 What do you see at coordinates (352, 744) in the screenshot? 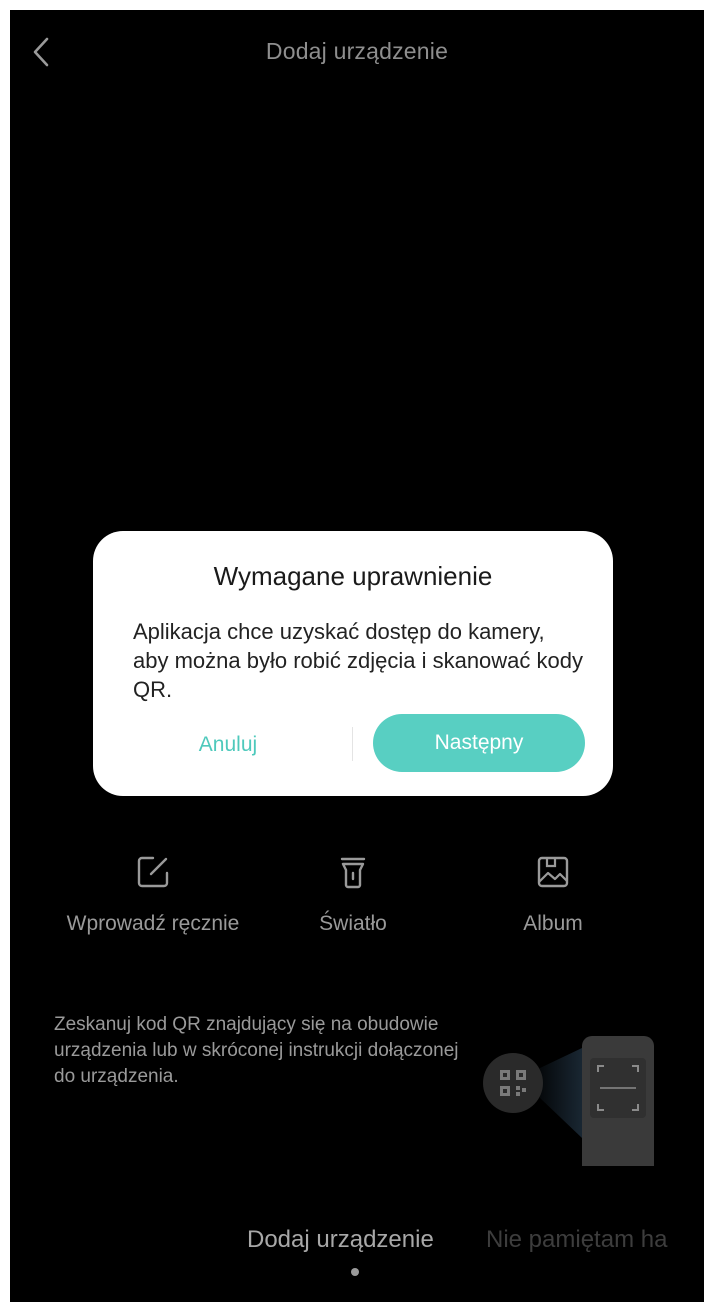
I see `button-divider` at bounding box center [352, 744].